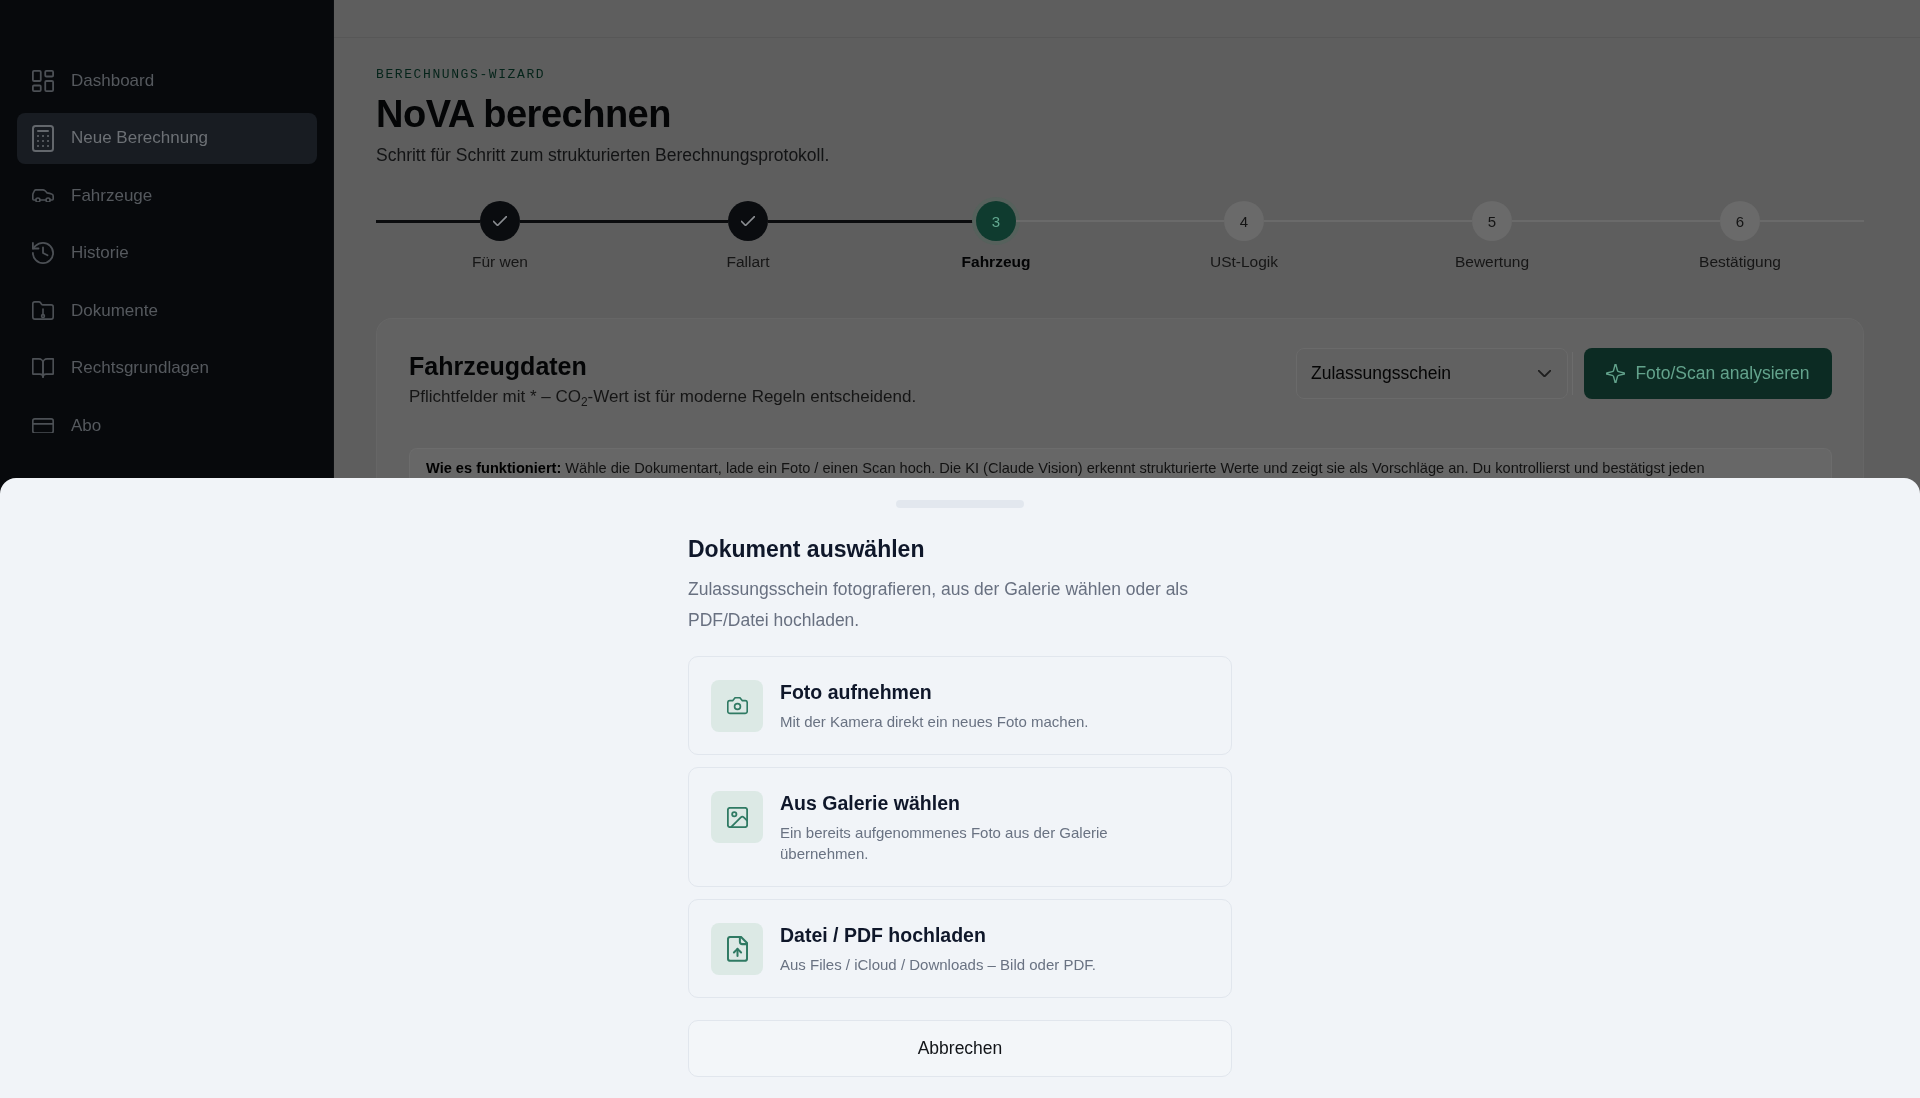 The width and height of the screenshot is (1920, 1098). Describe the element at coordinates (500, 262) in the screenshot. I see `step-label: Für wen` at that location.